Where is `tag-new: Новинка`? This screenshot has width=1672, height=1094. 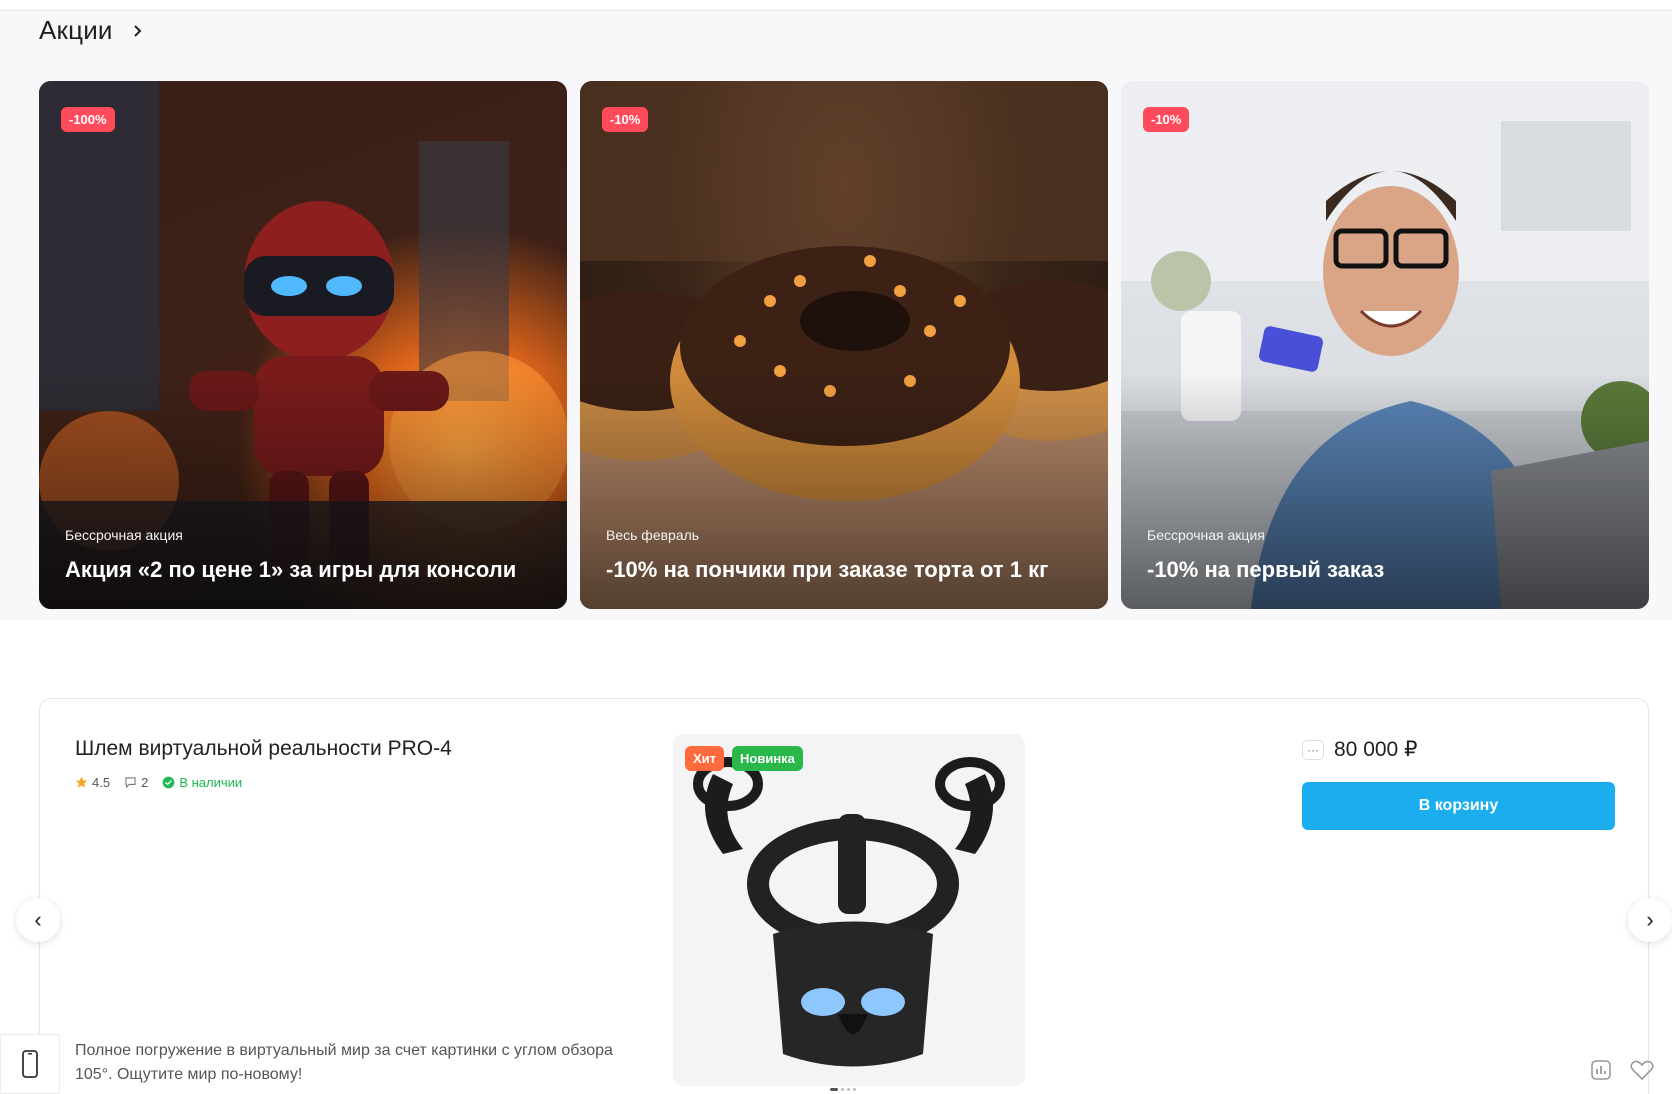 tag-new: Новинка is located at coordinates (767, 758).